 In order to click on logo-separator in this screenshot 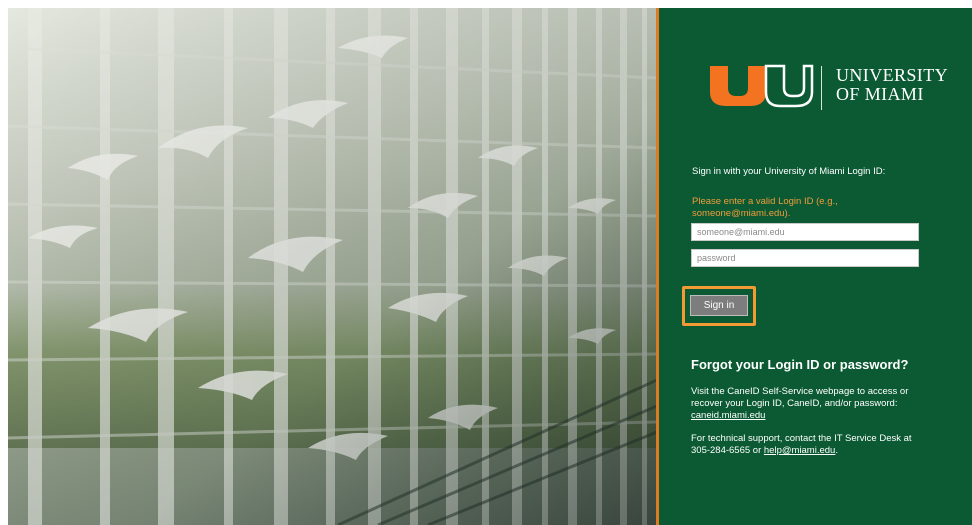, I will do `click(821, 88)`.